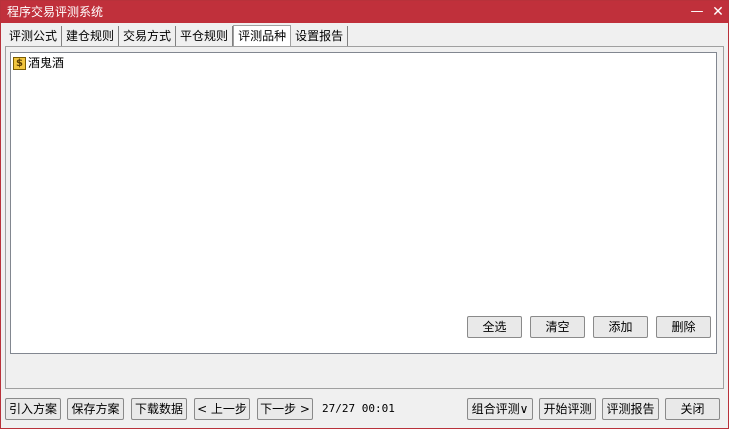 This screenshot has width=729, height=429. Describe the element at coordinates (692, 409) in the screenshot. I see `close-button: 关闭` at that location.